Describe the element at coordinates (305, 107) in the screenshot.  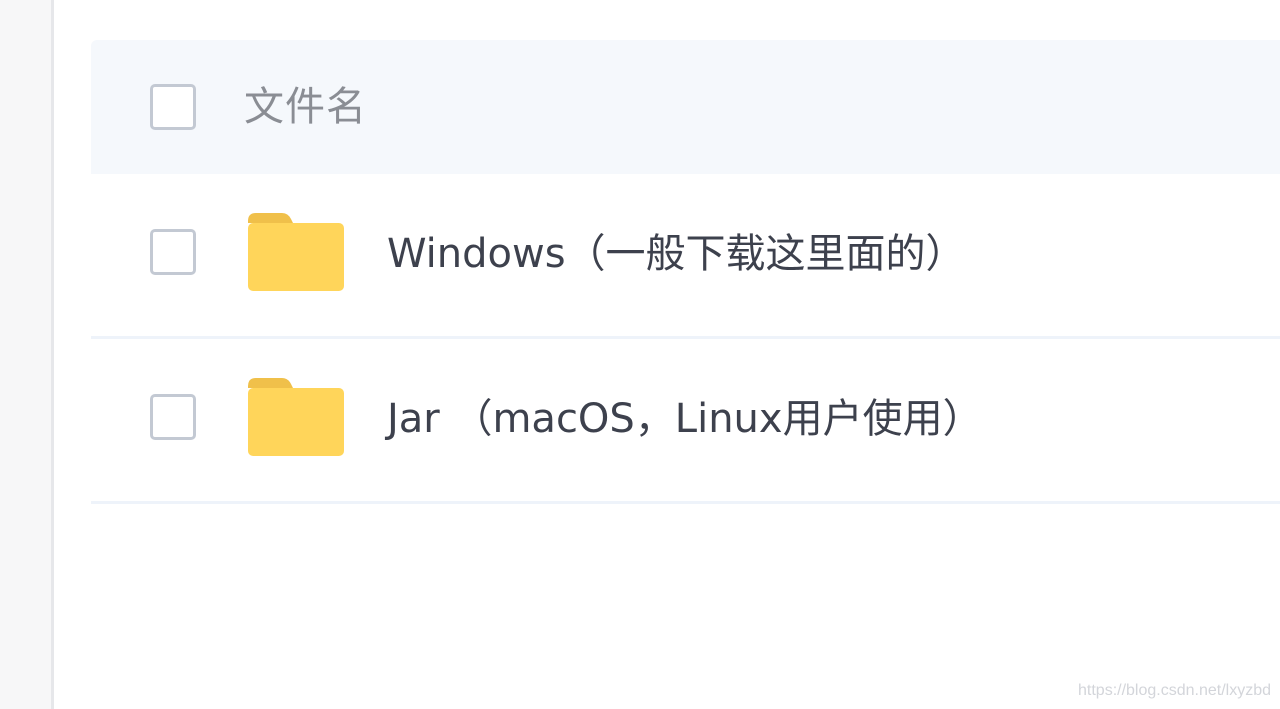
I see `column-header-filename: 文件名` at that location.